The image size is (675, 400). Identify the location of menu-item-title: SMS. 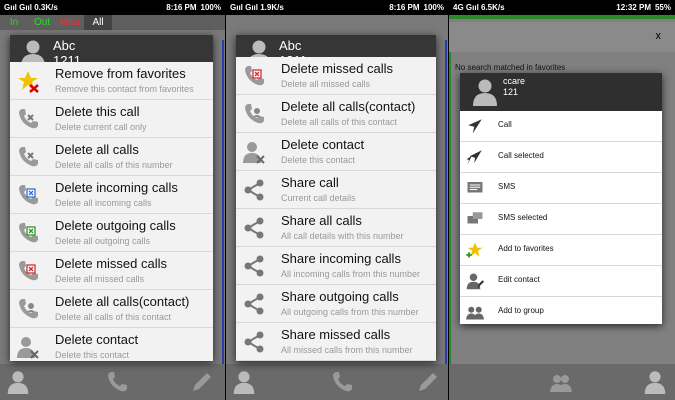
(507, 186).